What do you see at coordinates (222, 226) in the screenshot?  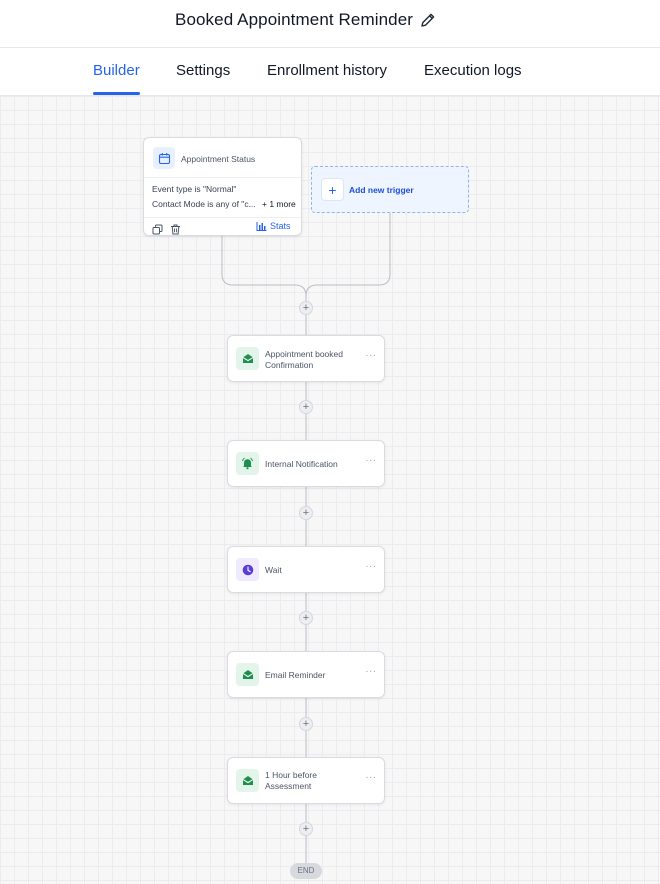 I see `trigger-footer: Stats` at bounding box center [222, 226].